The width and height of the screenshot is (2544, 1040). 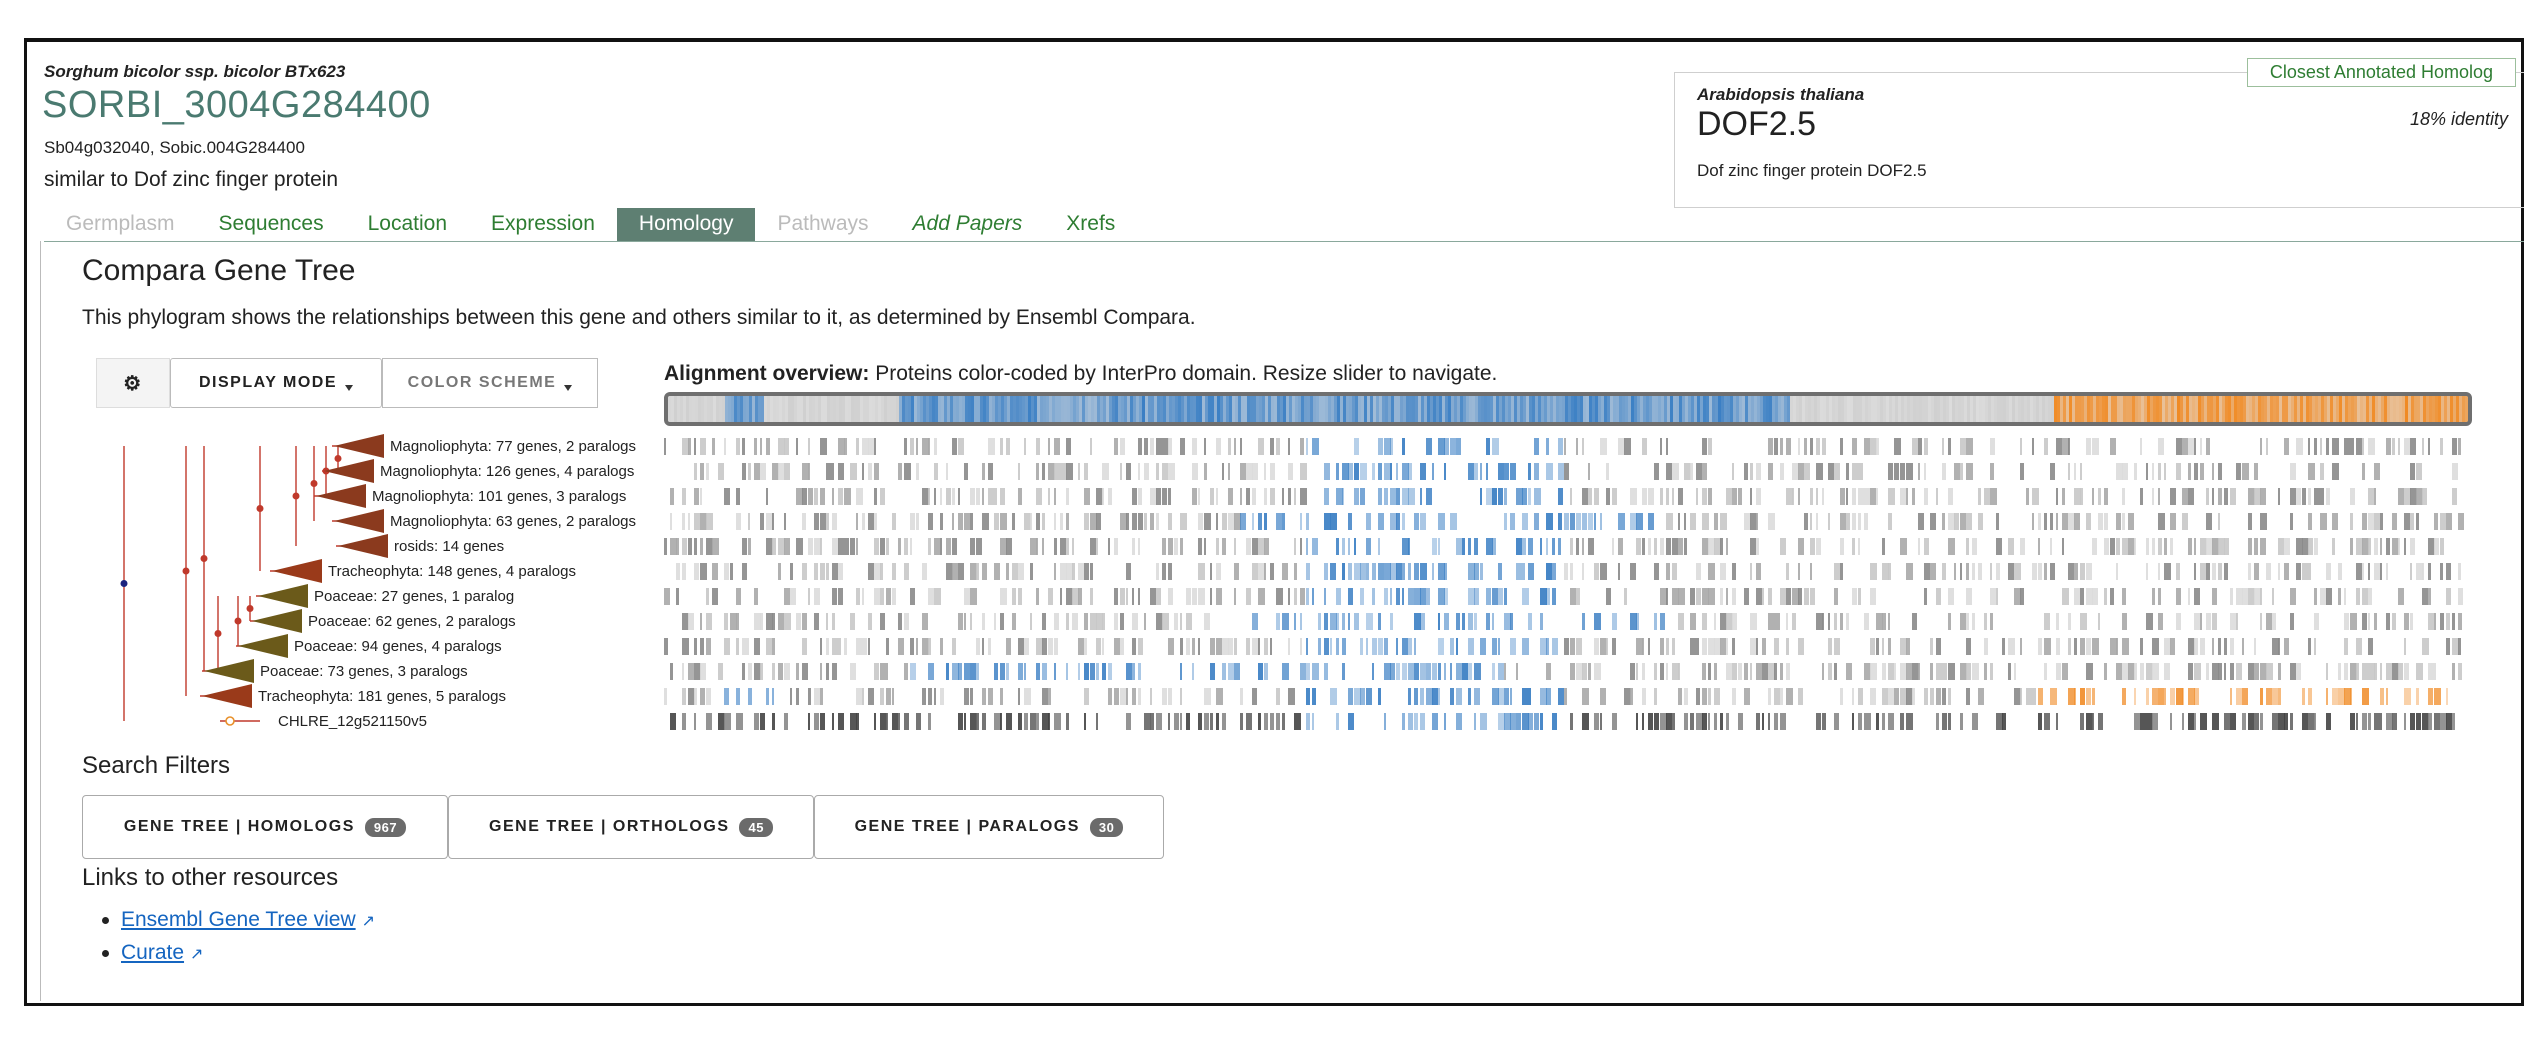 What do you see at coordinates (1090, 225) in the screenshot?
I see `tab-xrefs: Xrefs` at bounding box center [1090, 225].